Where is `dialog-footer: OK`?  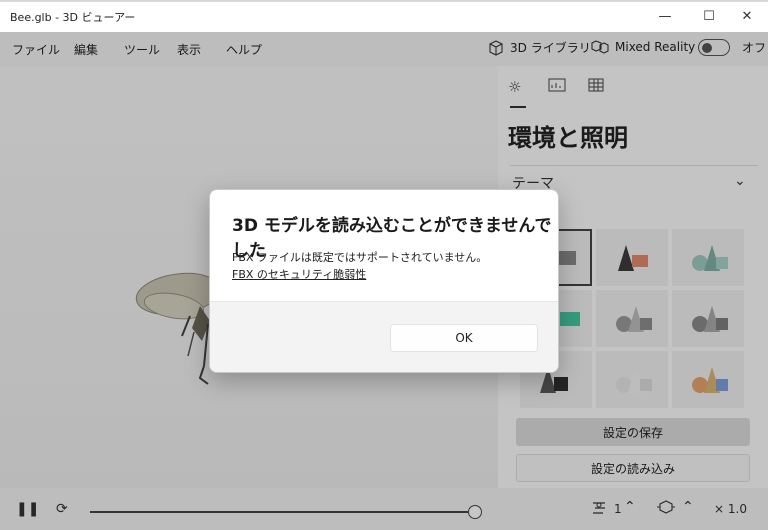 dialog-footer: OK is located at coordinates (384, 336).